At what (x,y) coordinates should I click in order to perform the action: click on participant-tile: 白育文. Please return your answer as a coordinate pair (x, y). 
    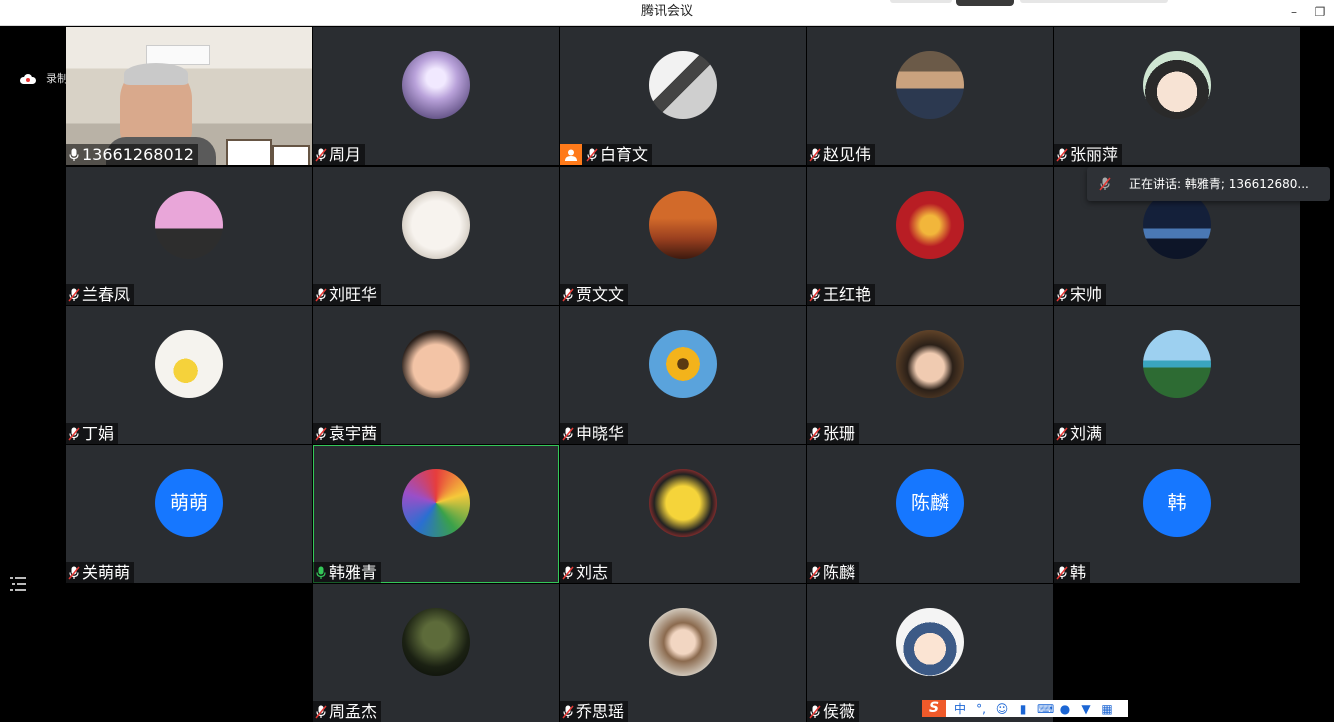
    Looking at the image, I should click on (683, 96).